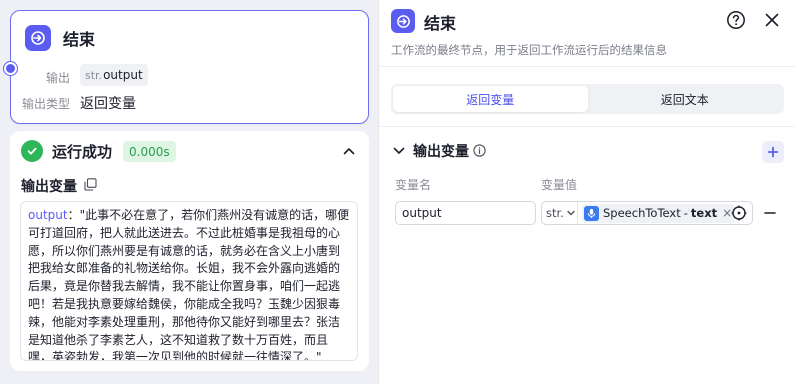  What do you see at coordinates (559, 185) in the screenshot?
I see `column-variable-value: 变量值` at bounding box center [559, 185].